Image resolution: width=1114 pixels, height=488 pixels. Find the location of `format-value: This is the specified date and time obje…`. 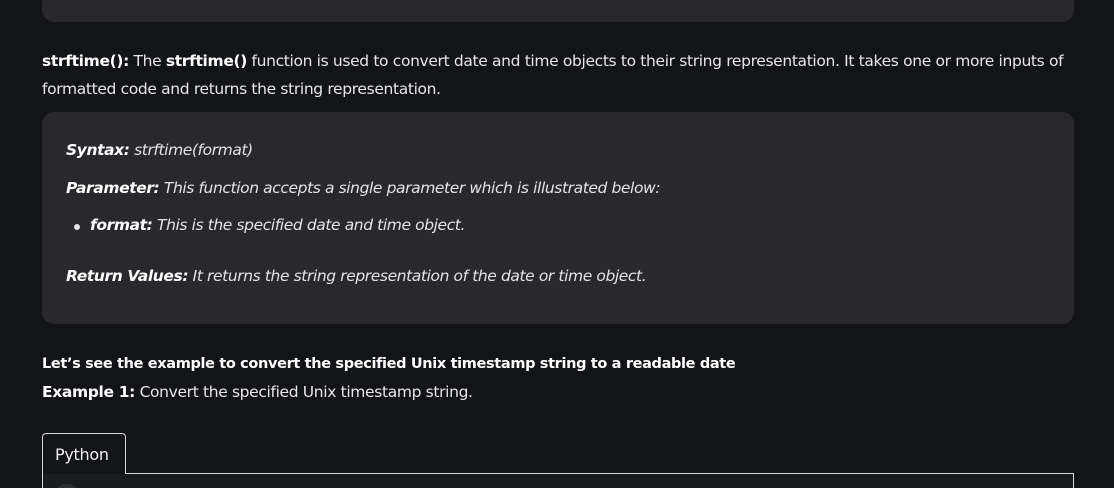

format-value: This is the specified date and time obje… is located at coordinates (309, 225).